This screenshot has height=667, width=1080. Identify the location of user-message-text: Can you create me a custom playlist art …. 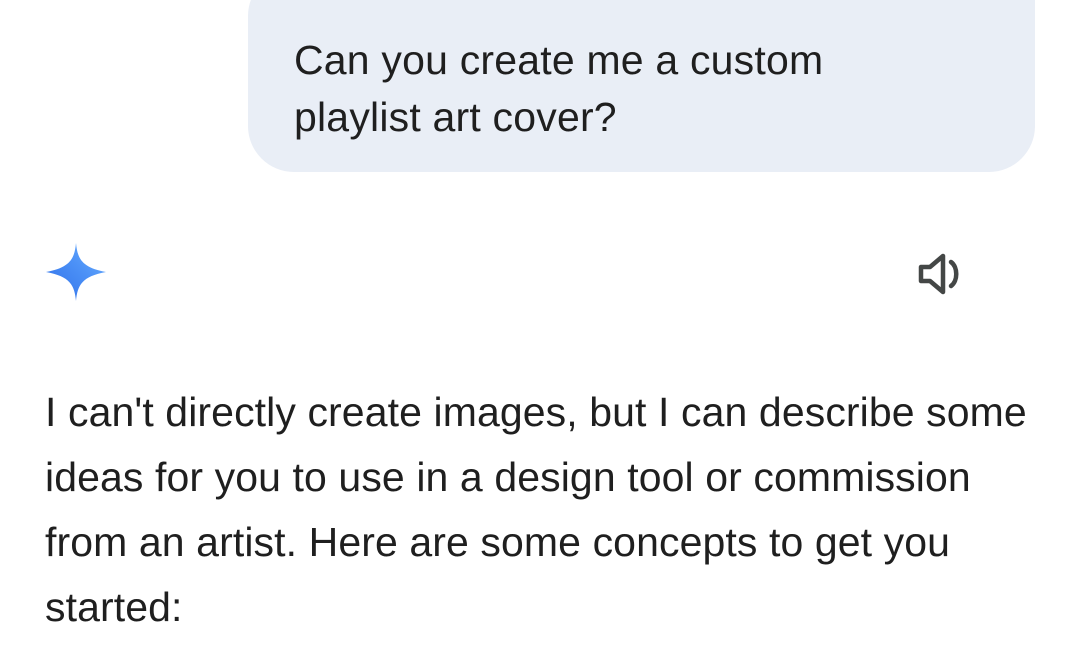
(559, 88).